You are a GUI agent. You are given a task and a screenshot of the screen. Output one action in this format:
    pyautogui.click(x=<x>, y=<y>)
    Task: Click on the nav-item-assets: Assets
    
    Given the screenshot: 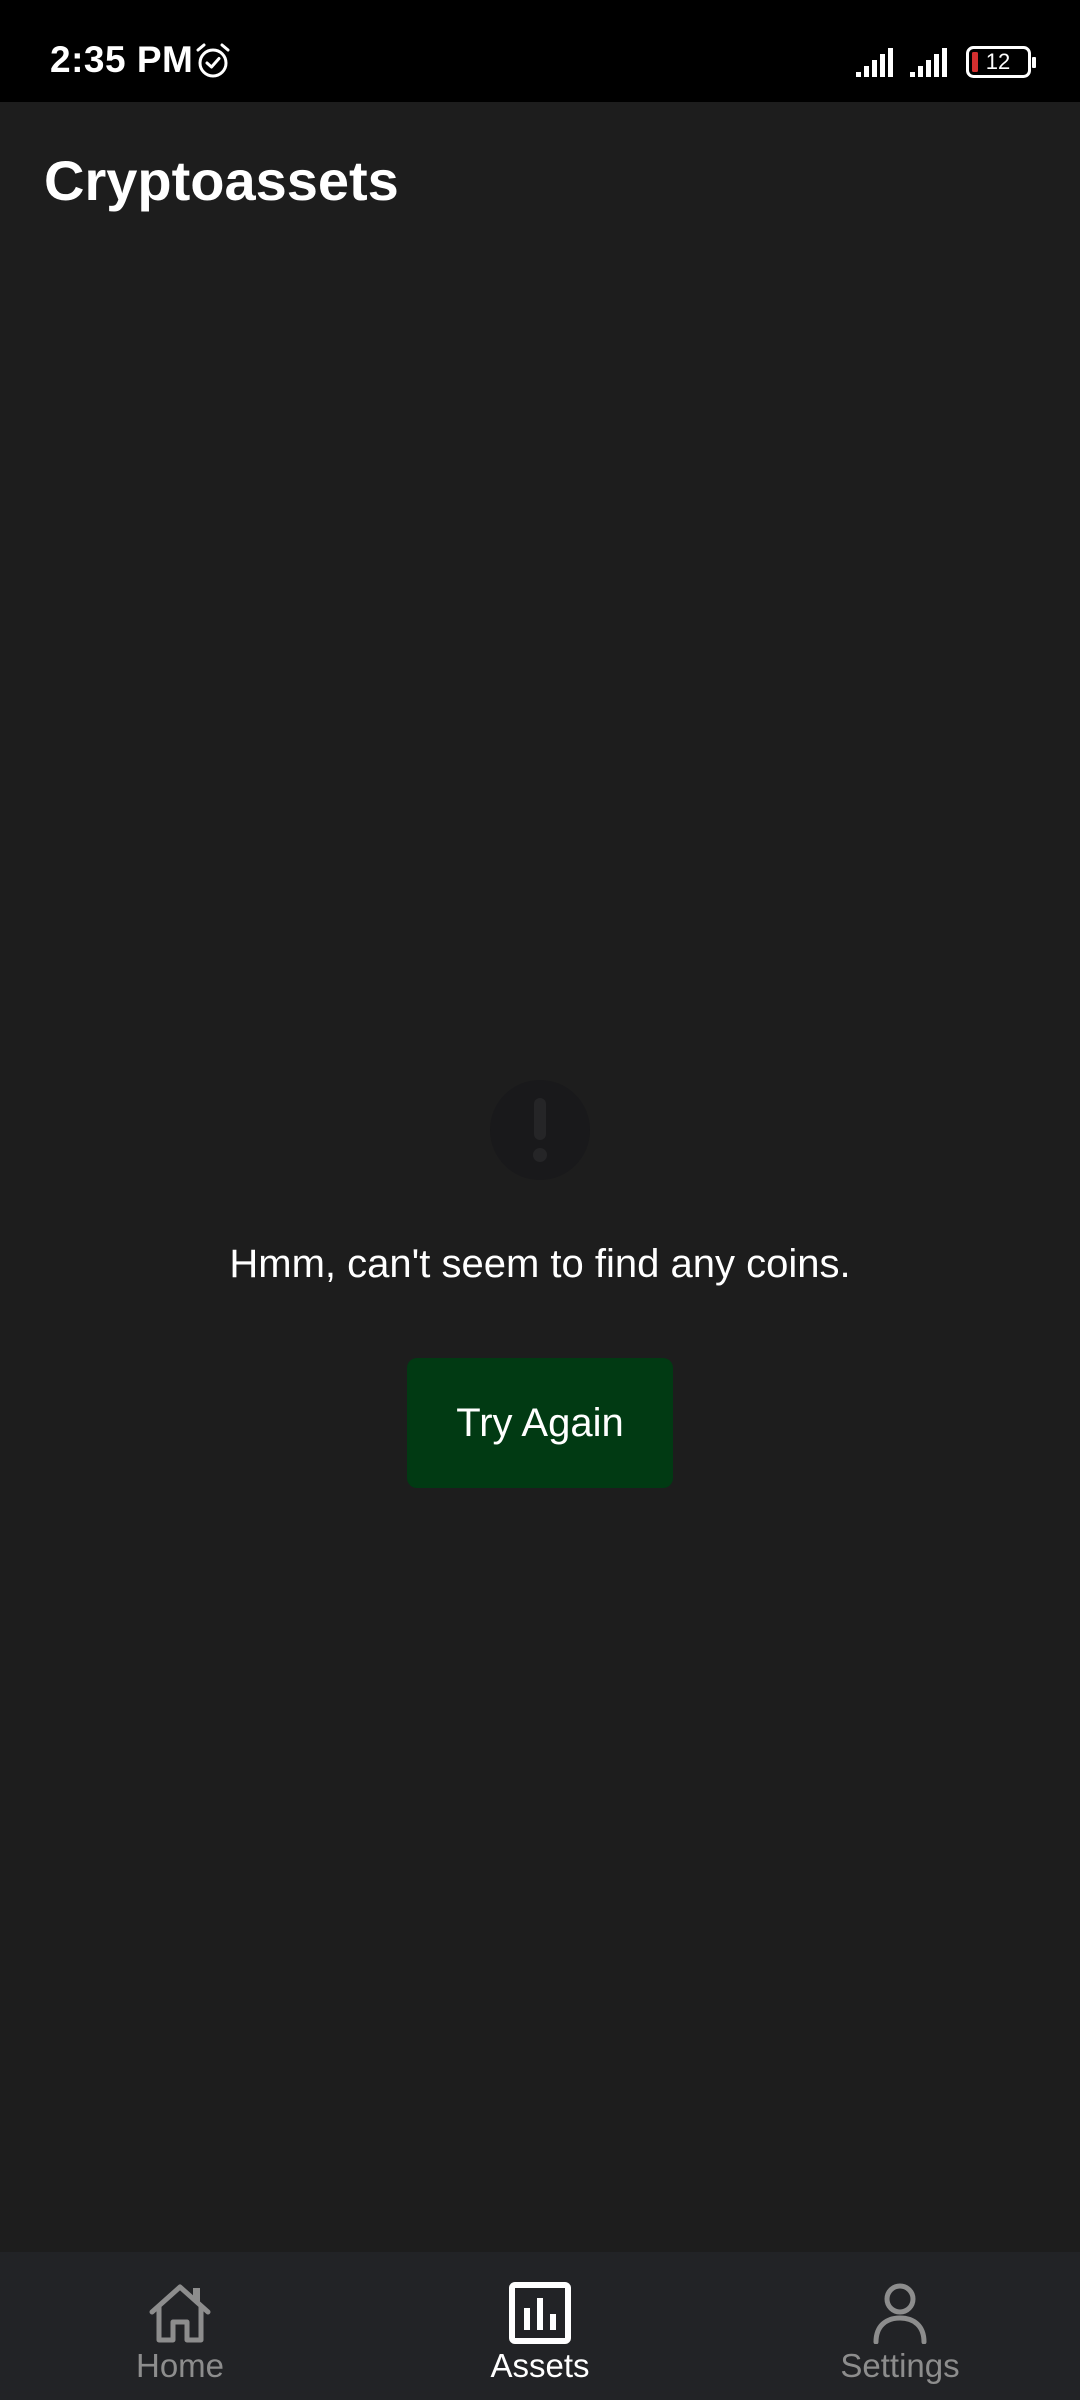 What is the action you would take?
    pyautogui.click(x=540, y=2326)
    